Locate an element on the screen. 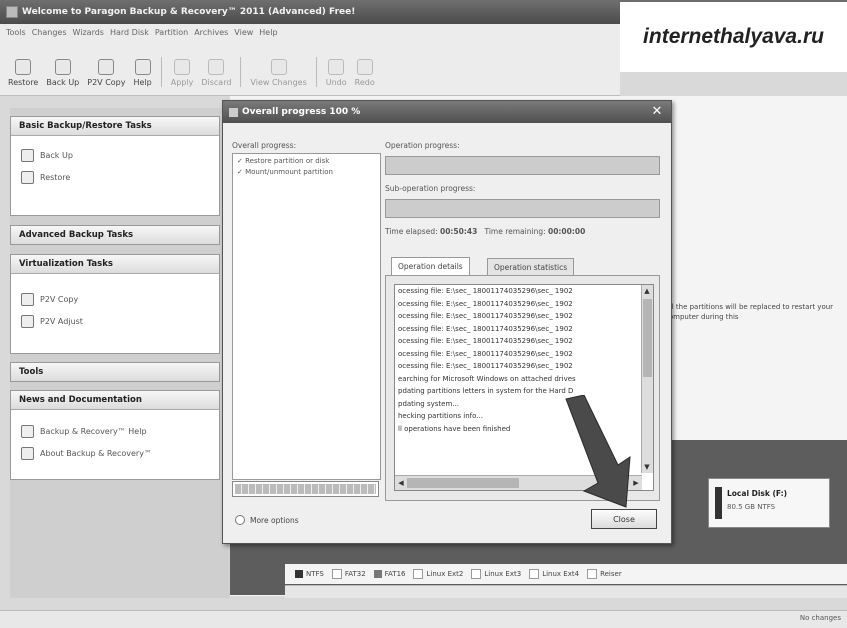 Image resolution: width=847 pixels, height=628 pixels. undo-button: Undo is located at coordinates (336, 73).